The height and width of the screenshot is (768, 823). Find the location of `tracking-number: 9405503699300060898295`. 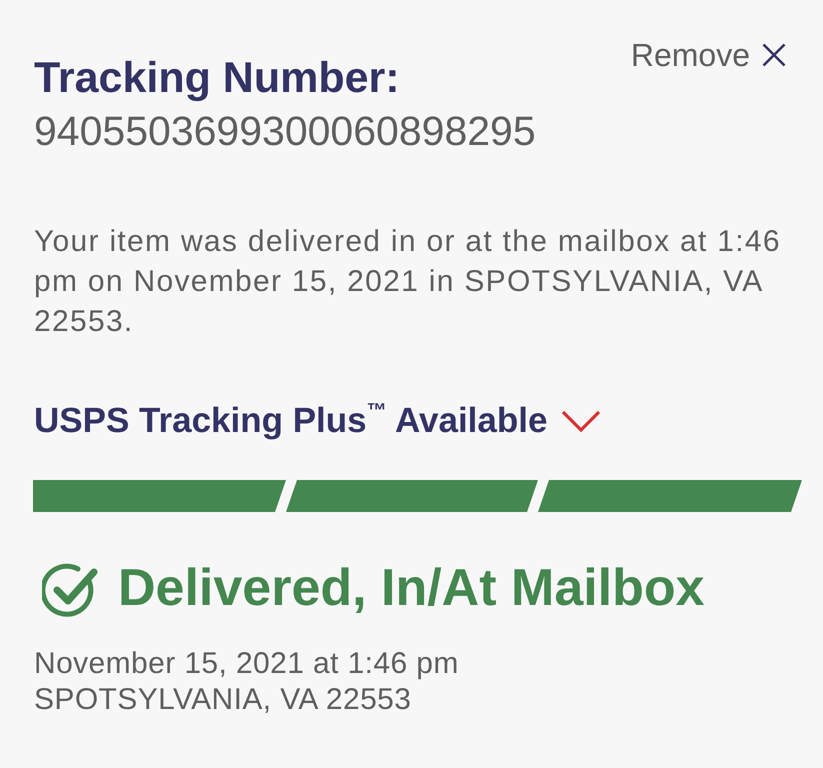

tracking-number: 9405503699300060898295 is located at coordinates (285, 131).